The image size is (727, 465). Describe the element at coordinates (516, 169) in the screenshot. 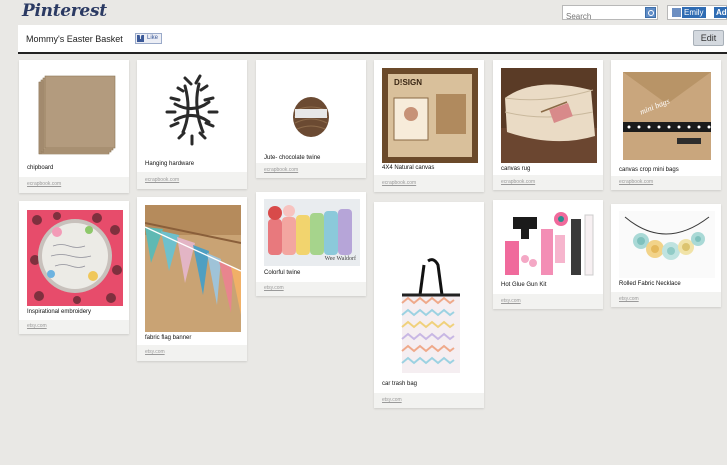

I see `pin-description: canvas rug` at that location.